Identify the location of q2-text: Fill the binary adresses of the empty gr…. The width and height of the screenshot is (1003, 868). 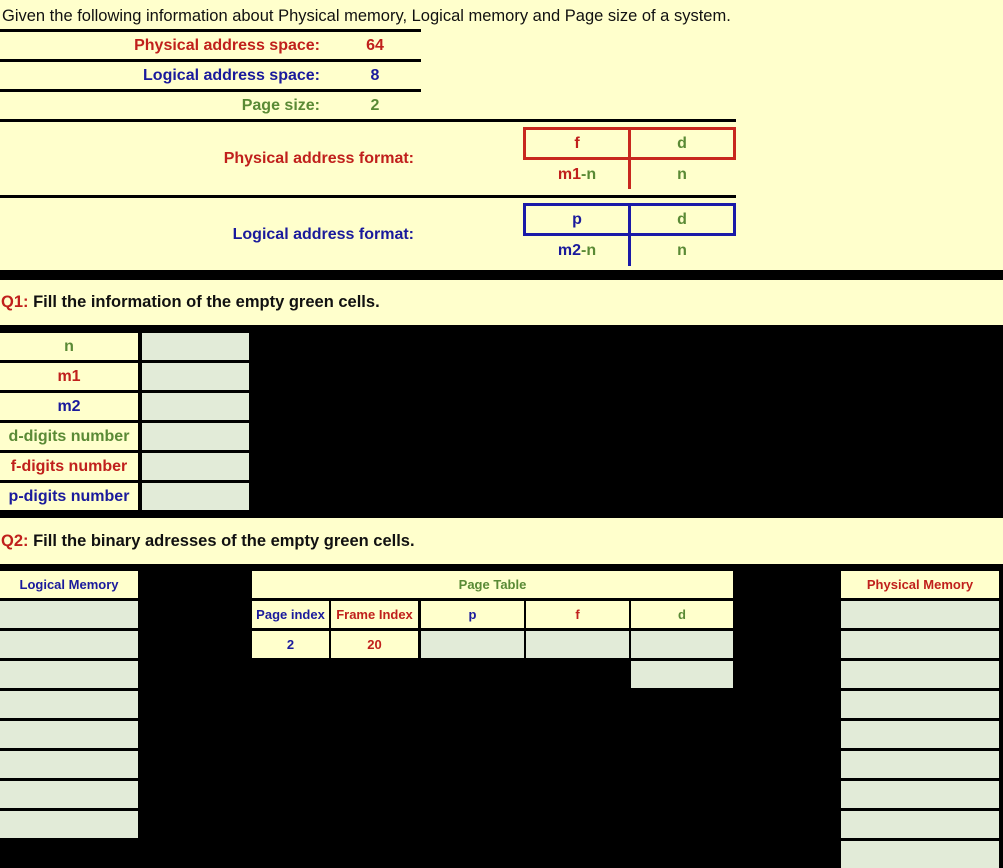
(221, 540).